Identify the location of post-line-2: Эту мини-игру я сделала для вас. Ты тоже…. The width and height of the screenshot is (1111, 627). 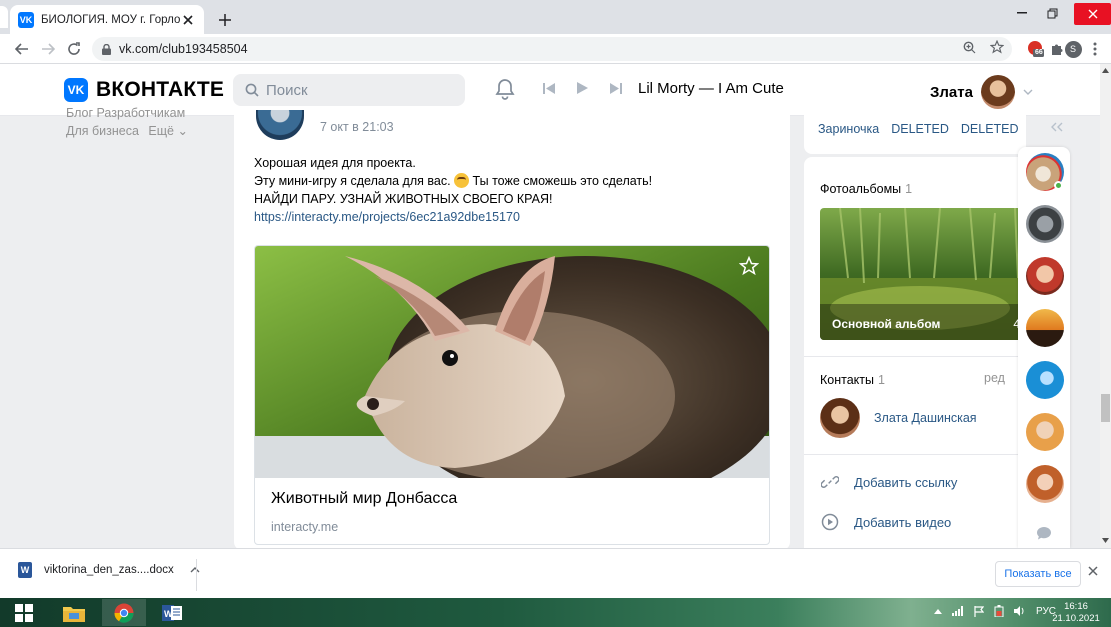
(453, 181).